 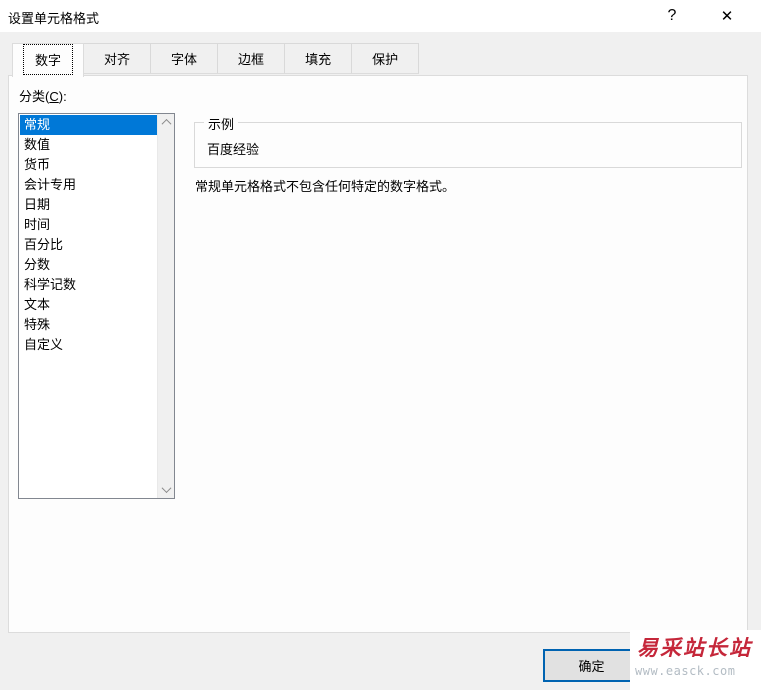 I want to click on watermark: 易采站长站 www.easck.com, so click(x=695, y=660).